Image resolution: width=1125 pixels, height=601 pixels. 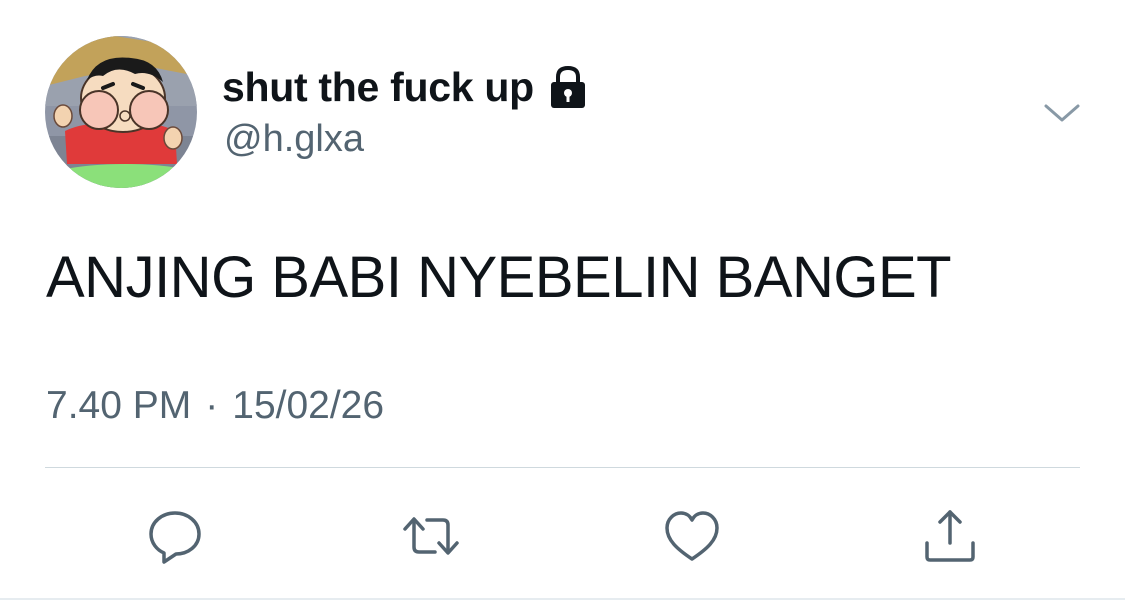 I want to click on reply-button, so click(x=175, y=536).